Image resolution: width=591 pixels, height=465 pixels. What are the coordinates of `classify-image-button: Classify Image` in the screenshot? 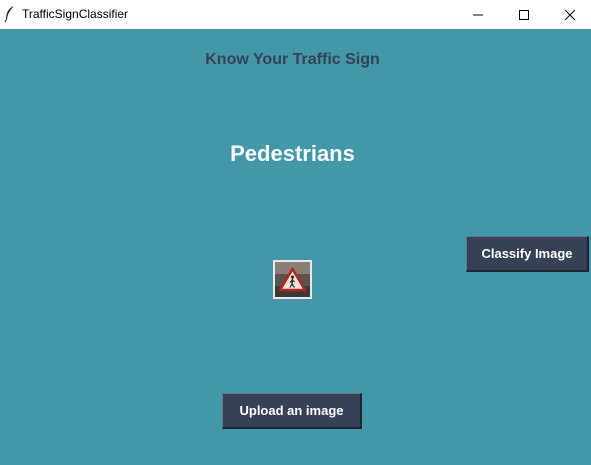 It's located at (527, 254).